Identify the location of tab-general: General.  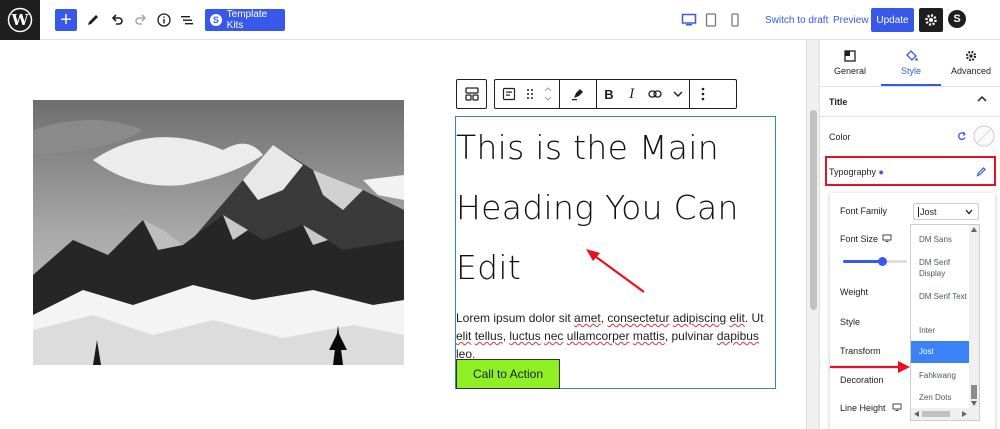
(850, 63).